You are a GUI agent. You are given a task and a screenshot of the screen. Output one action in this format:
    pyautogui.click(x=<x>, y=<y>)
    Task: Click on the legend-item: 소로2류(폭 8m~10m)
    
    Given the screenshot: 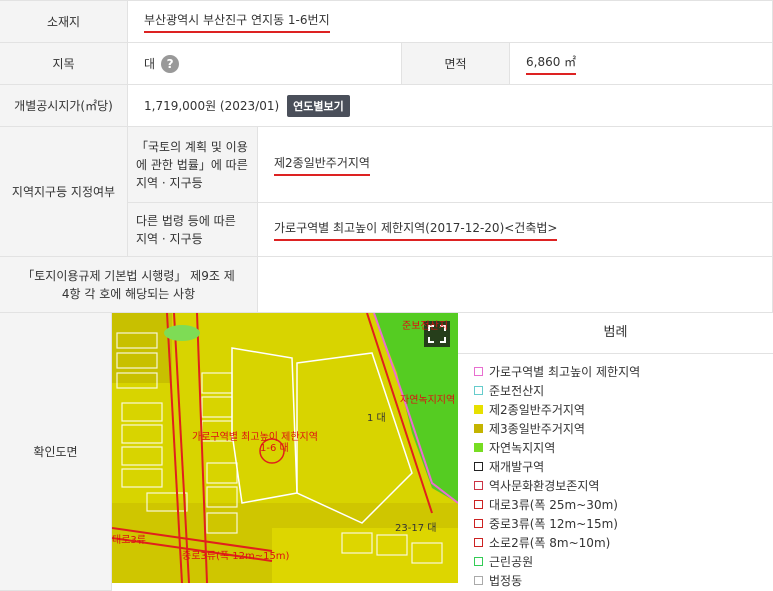 What is the action you would take?
    pyautogui.click(x=623, y=542)
    